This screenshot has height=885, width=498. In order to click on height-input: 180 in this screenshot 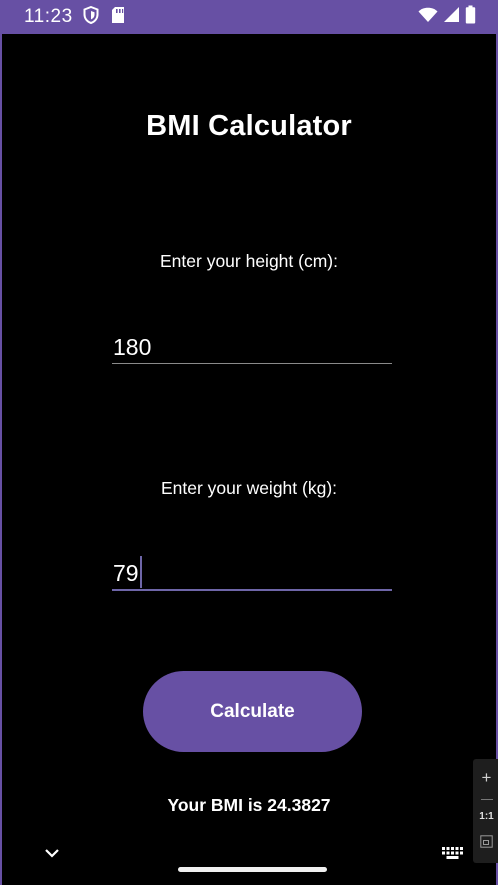, I will do `click(252, 344)`.